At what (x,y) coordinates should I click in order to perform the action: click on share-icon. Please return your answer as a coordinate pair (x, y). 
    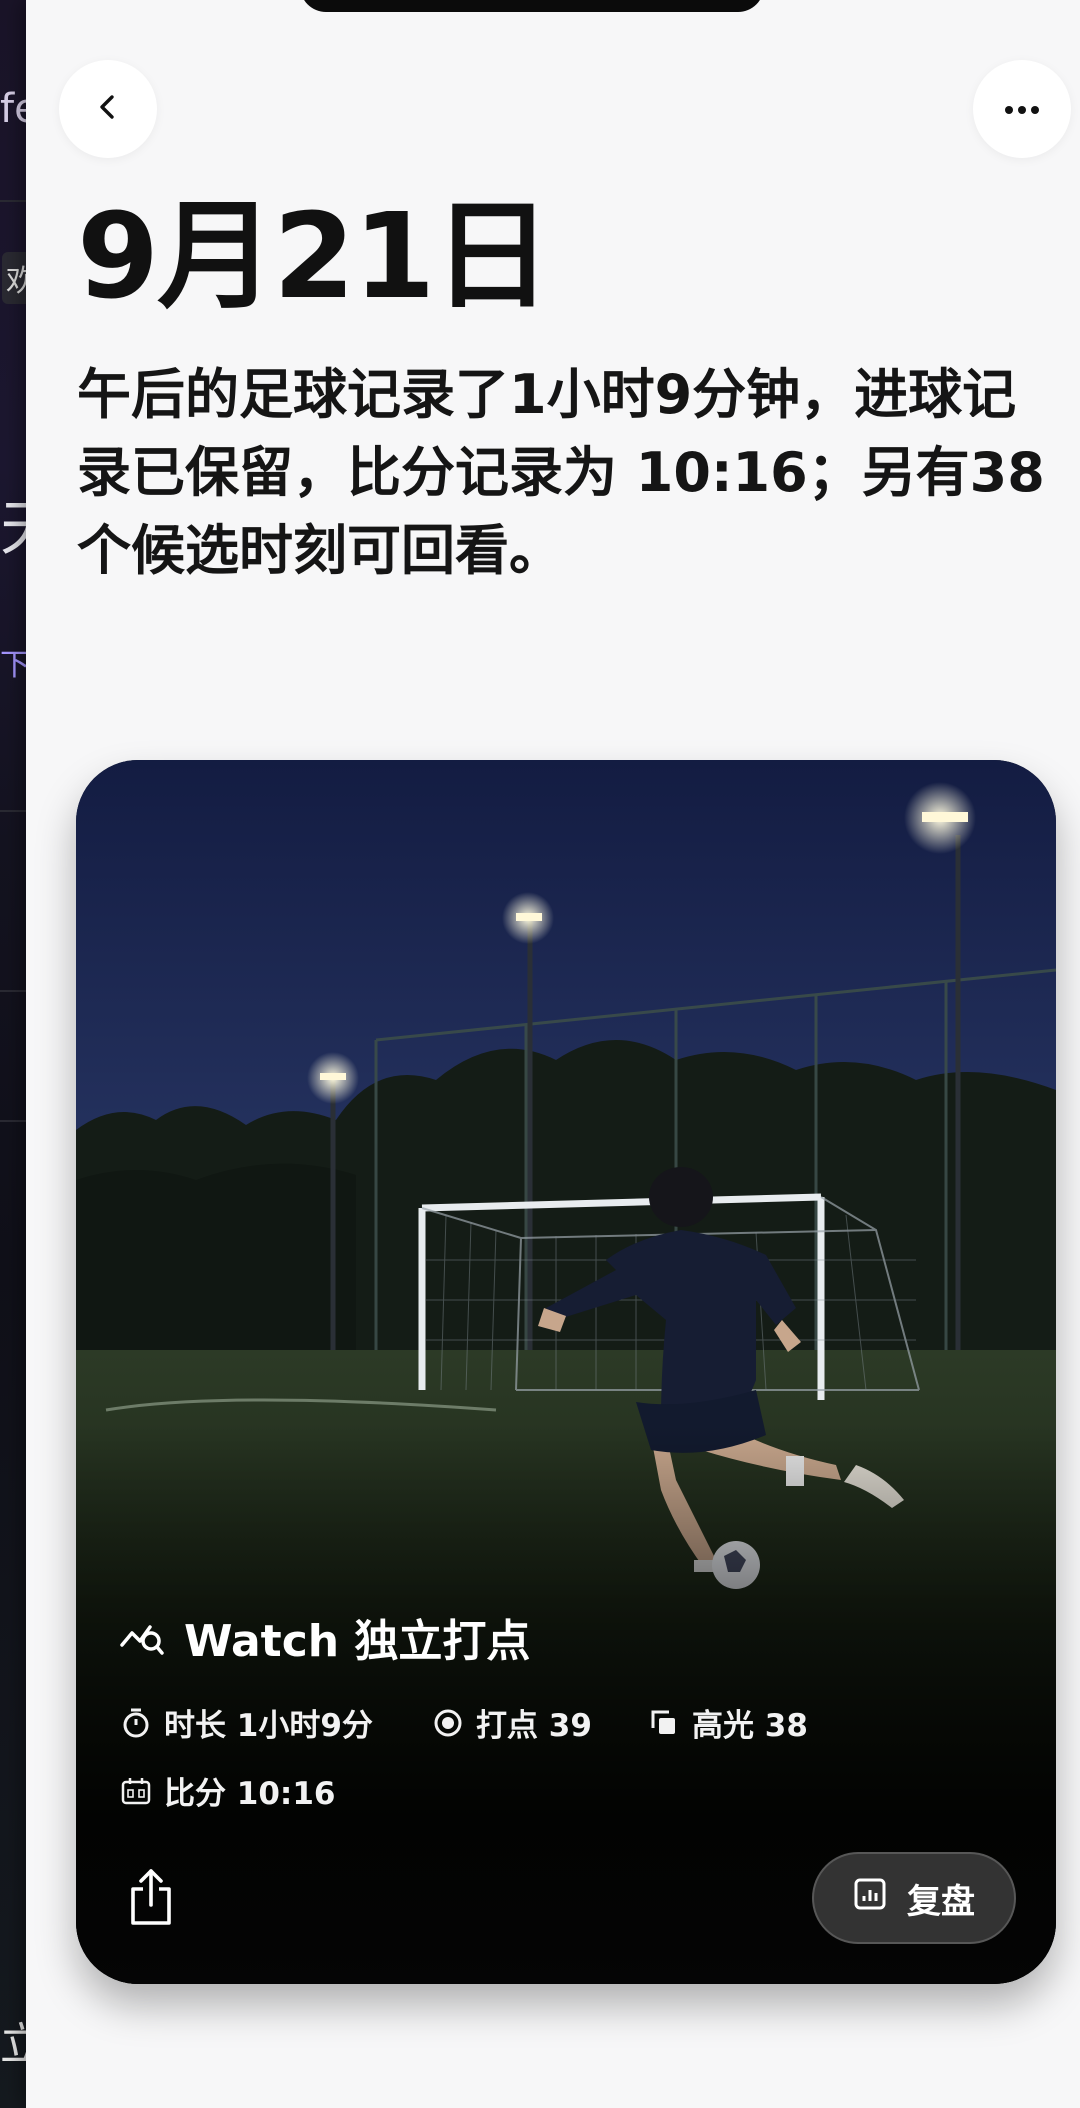
    Looking at the image, I should click on (151, 1899).